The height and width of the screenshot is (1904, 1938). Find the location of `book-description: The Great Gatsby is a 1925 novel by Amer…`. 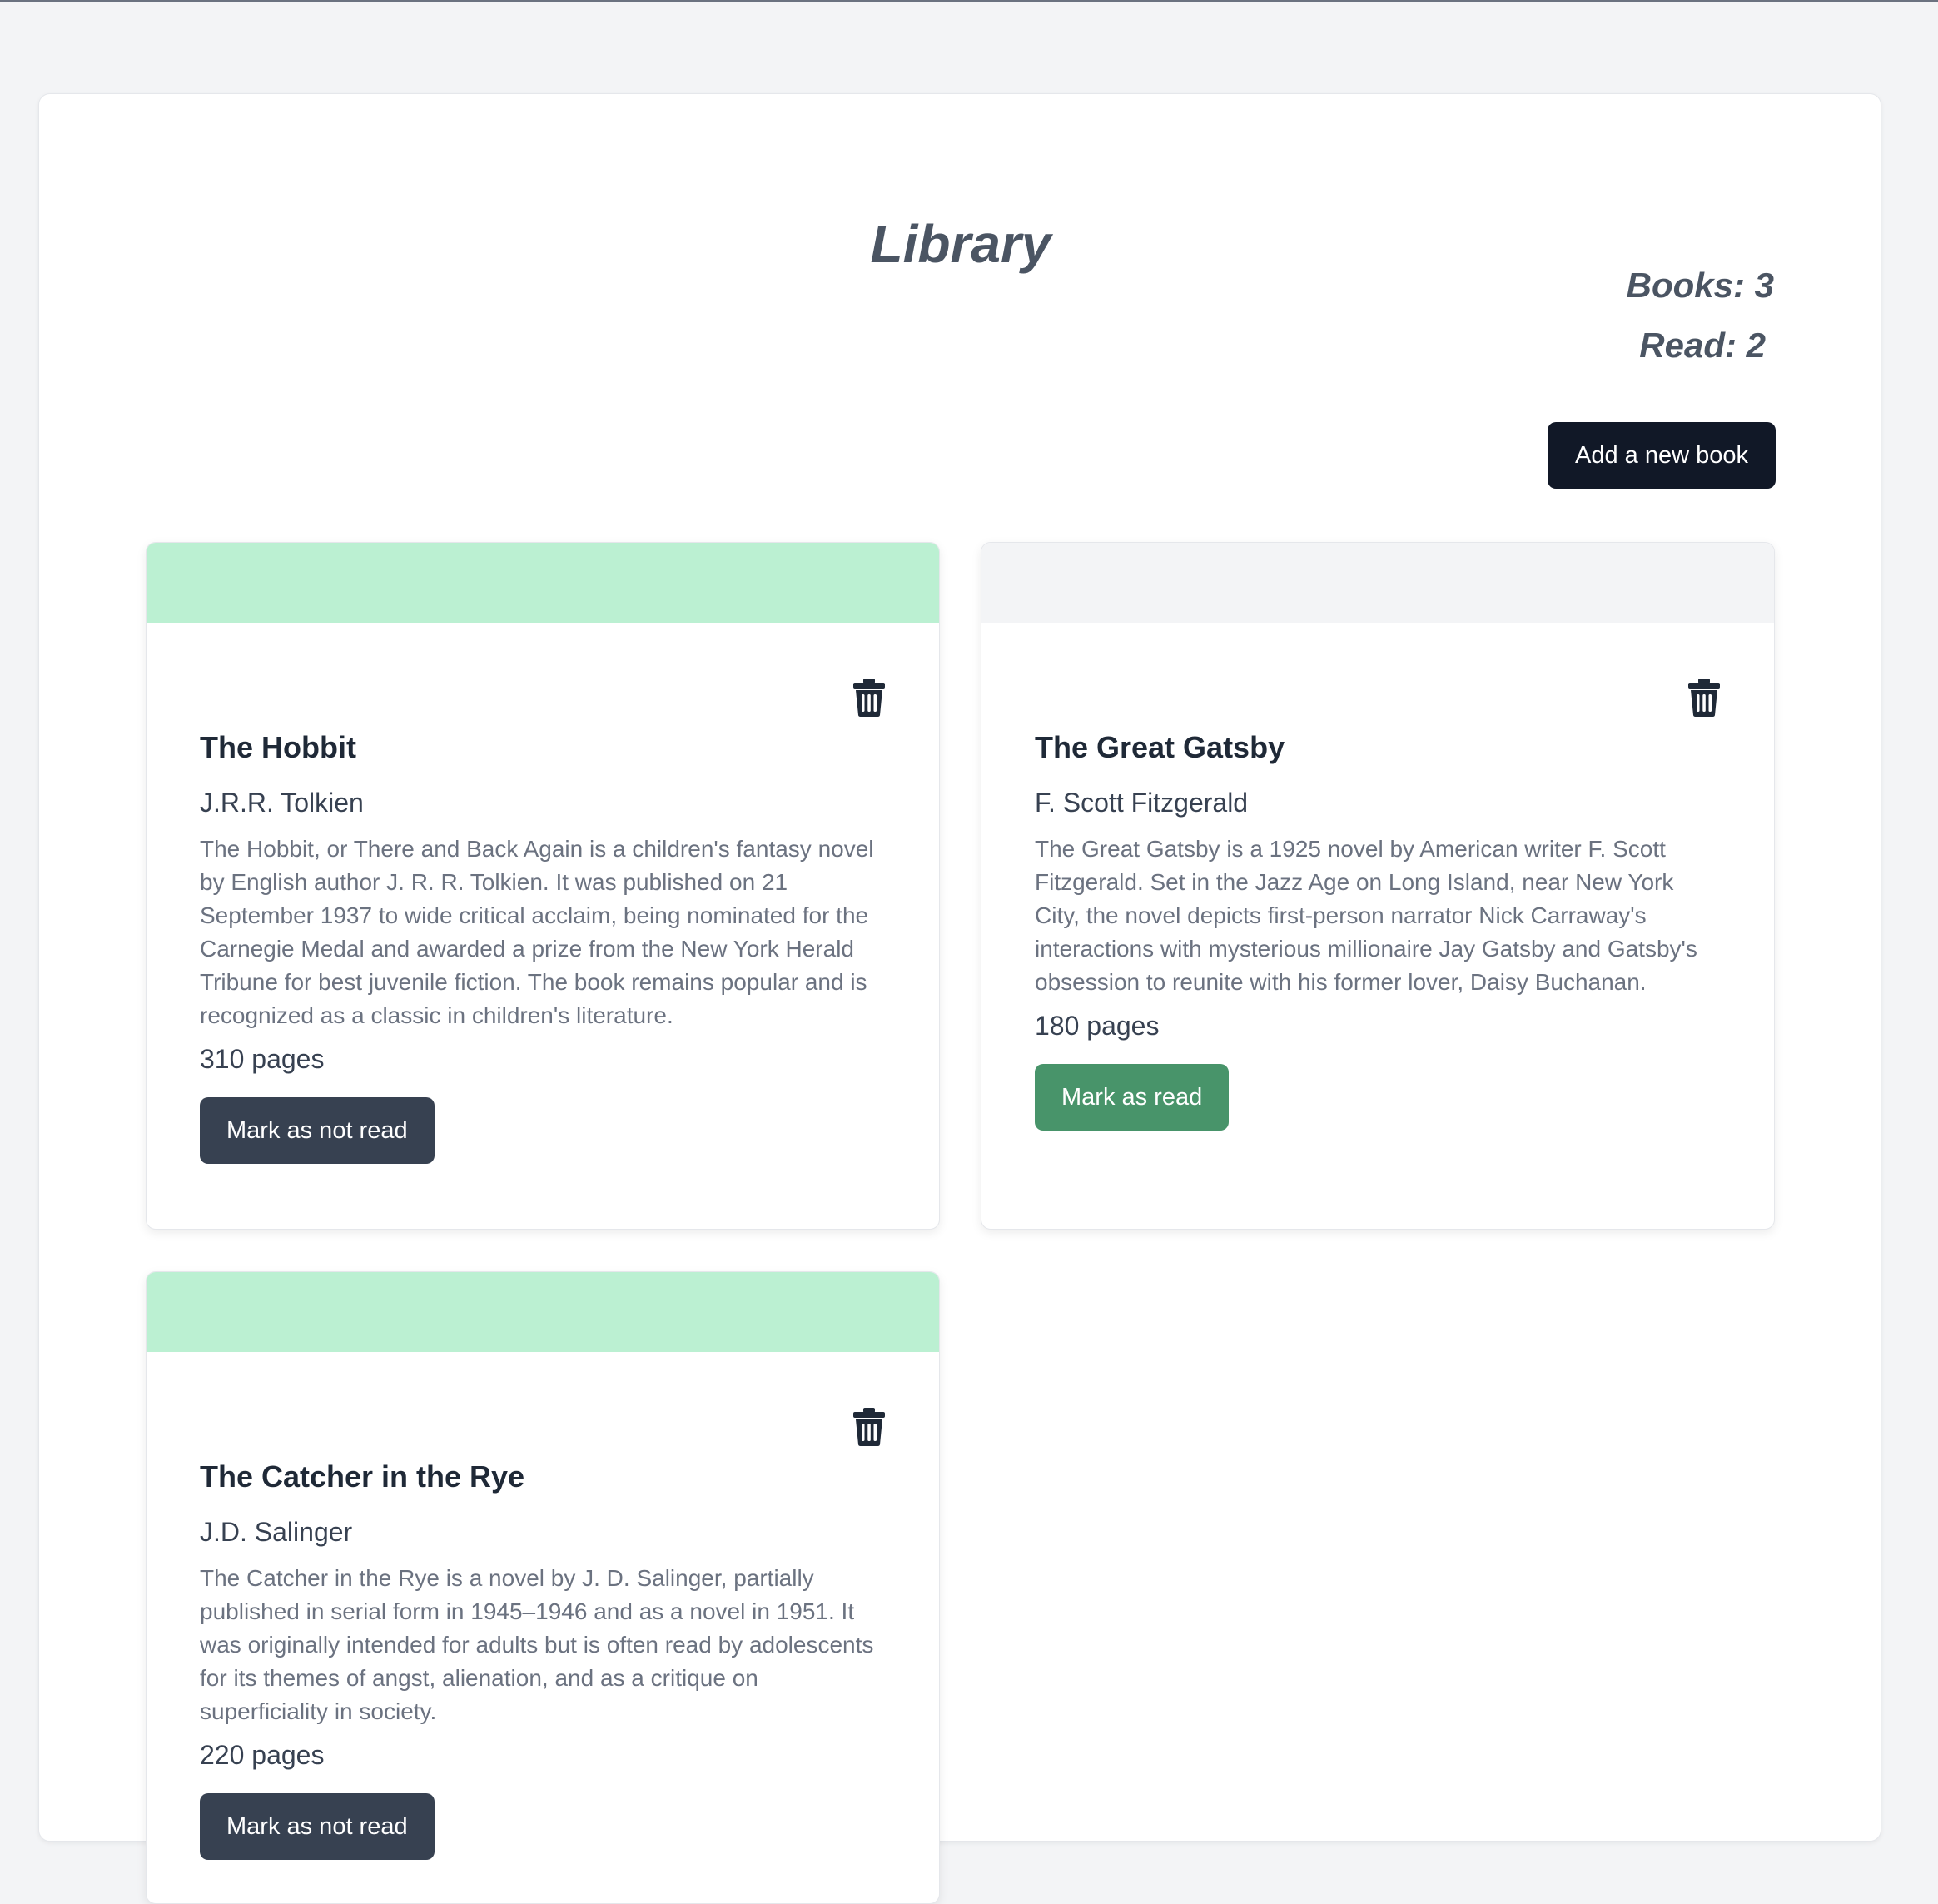

book-description: The Great Gatsby is a 1925 novel by Amer… is located at coordinates (1366, 915).